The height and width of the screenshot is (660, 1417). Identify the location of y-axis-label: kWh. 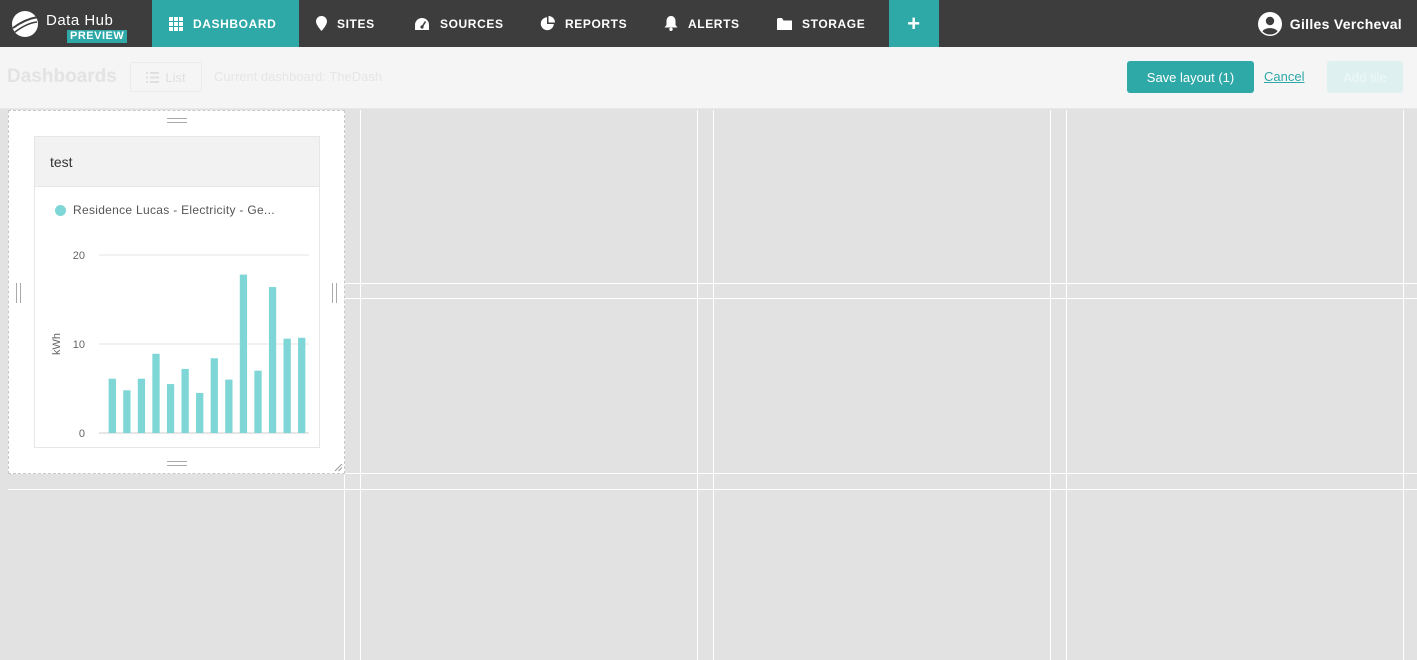
(57, 344).